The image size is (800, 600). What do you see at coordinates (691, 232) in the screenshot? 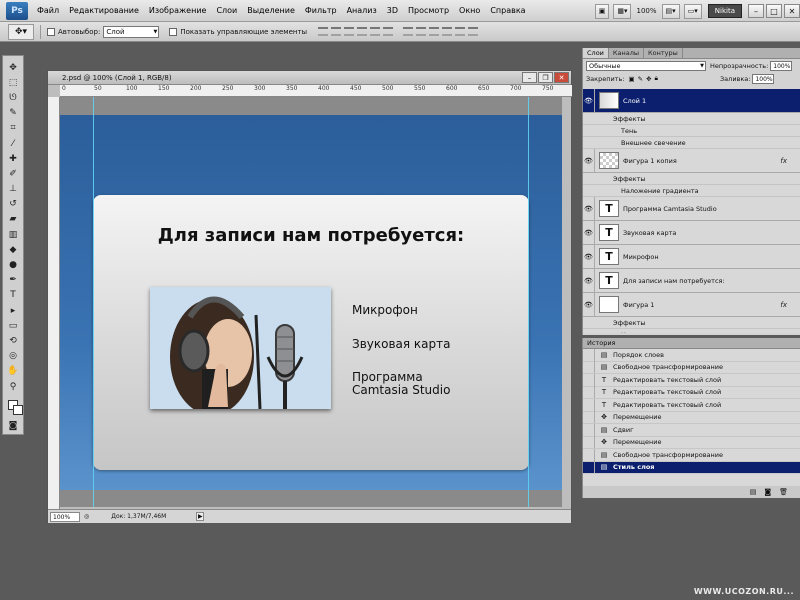
I see `layer-row: 👁︎ T Звуковая карта` at bounding box center [691, 232].